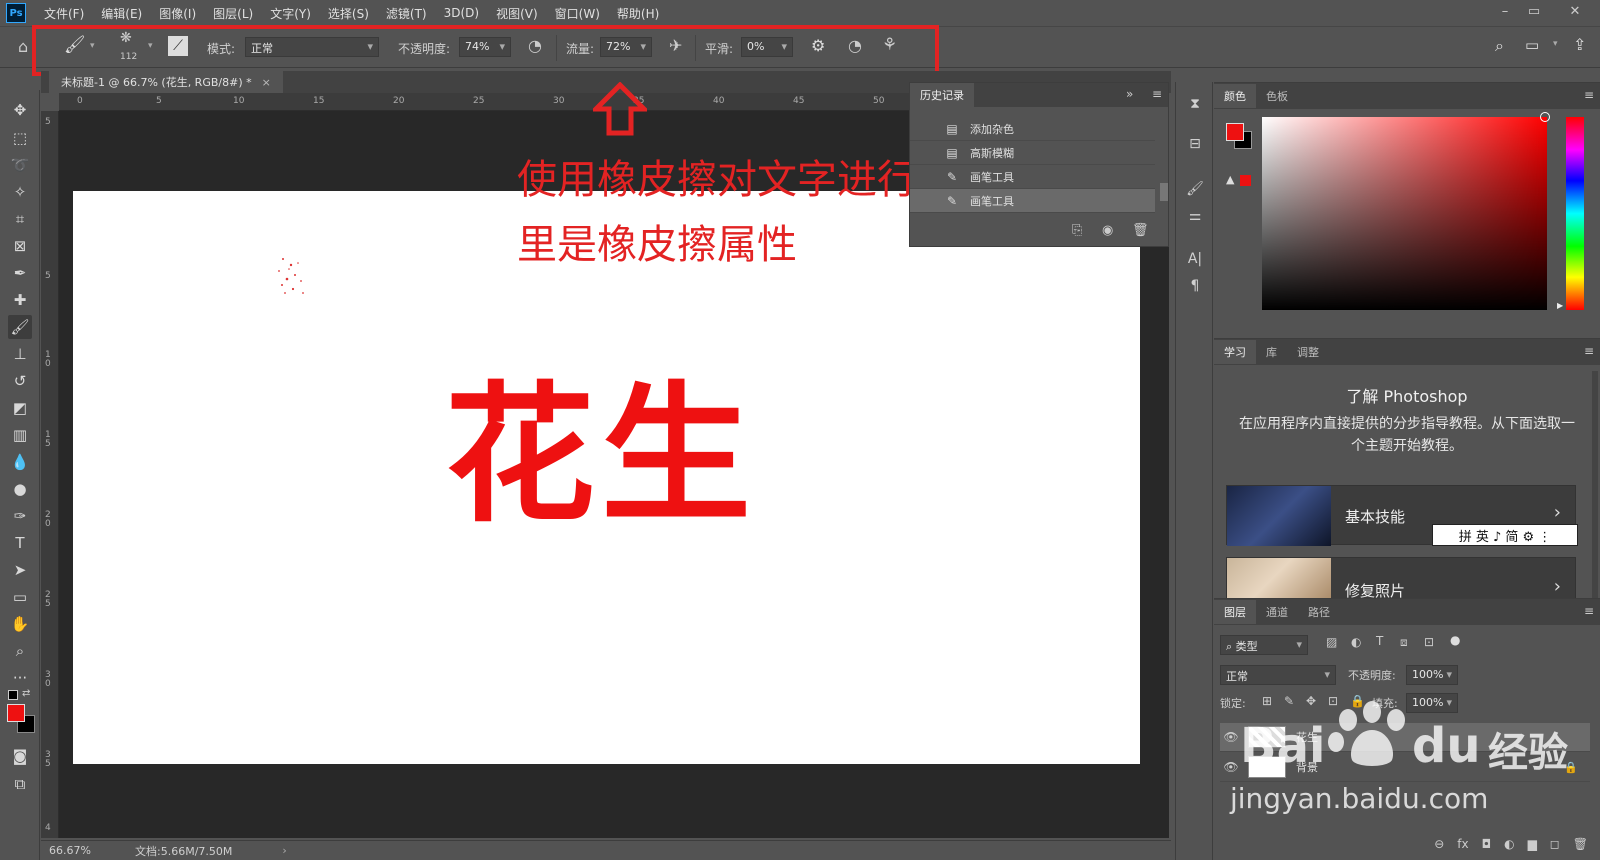 This screenshot has width=1600, height=860. I want to click on menu-edit: 编辑(E), so click(121, 13).